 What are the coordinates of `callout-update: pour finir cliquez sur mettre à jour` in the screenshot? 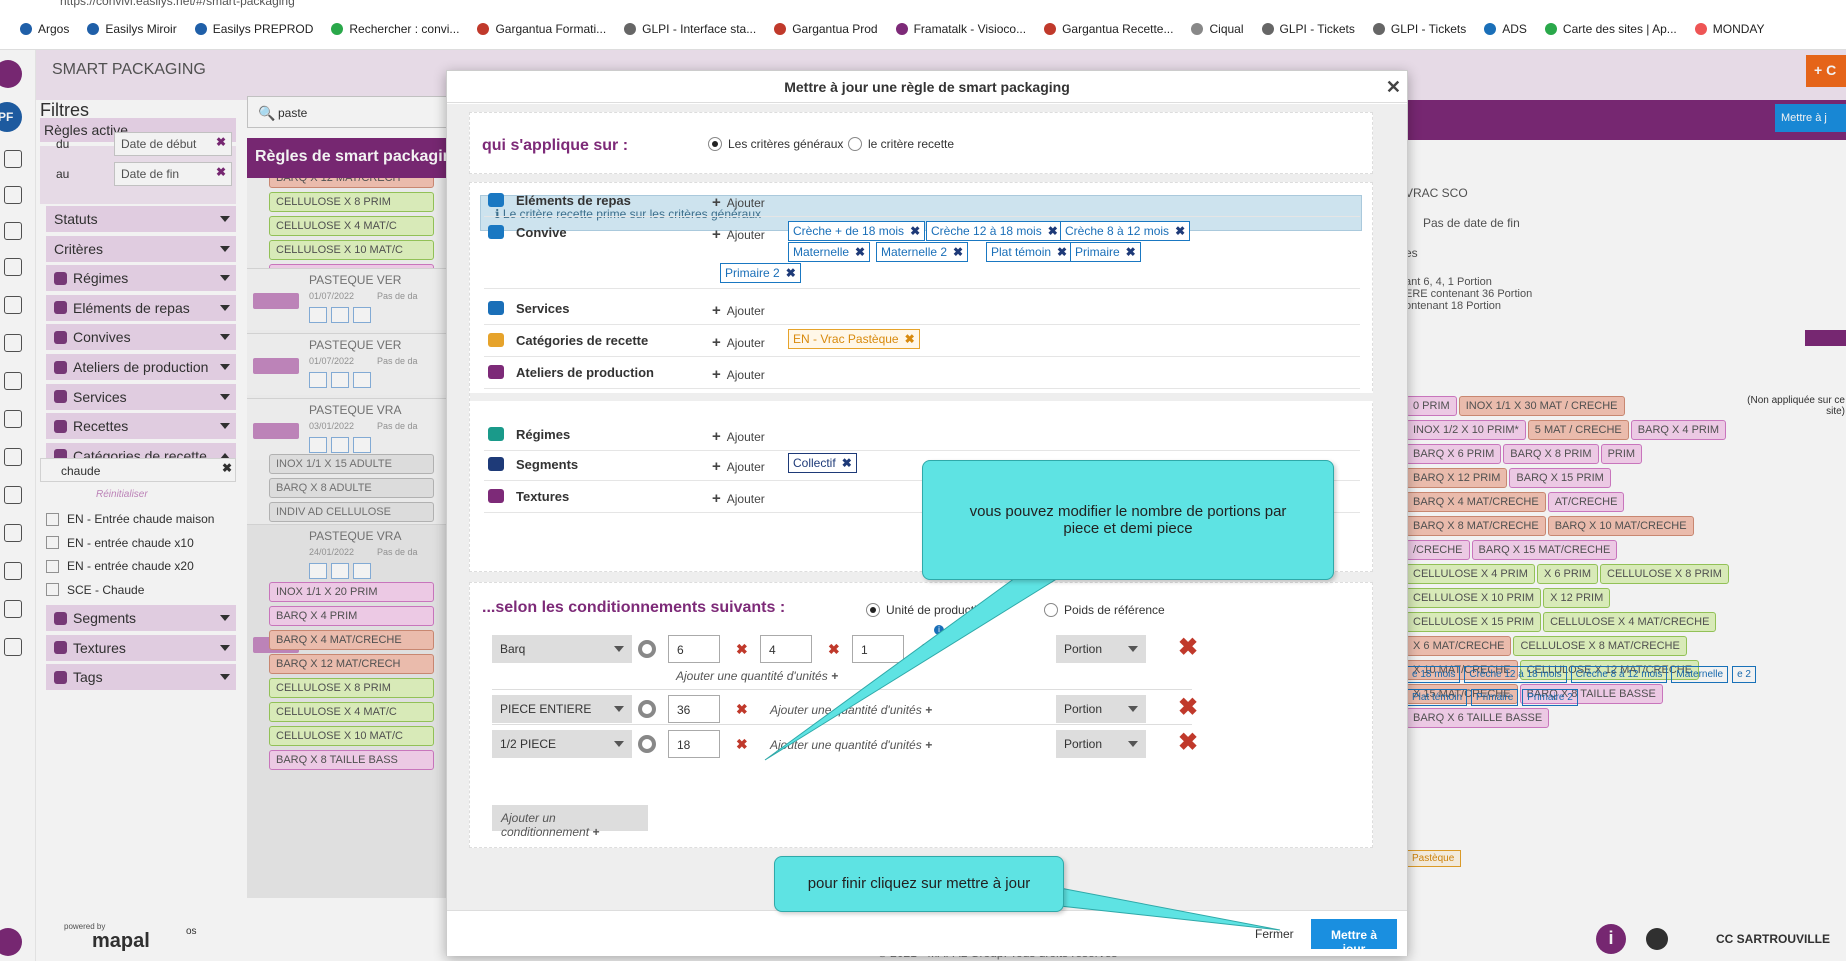 It's located at (919, 884).